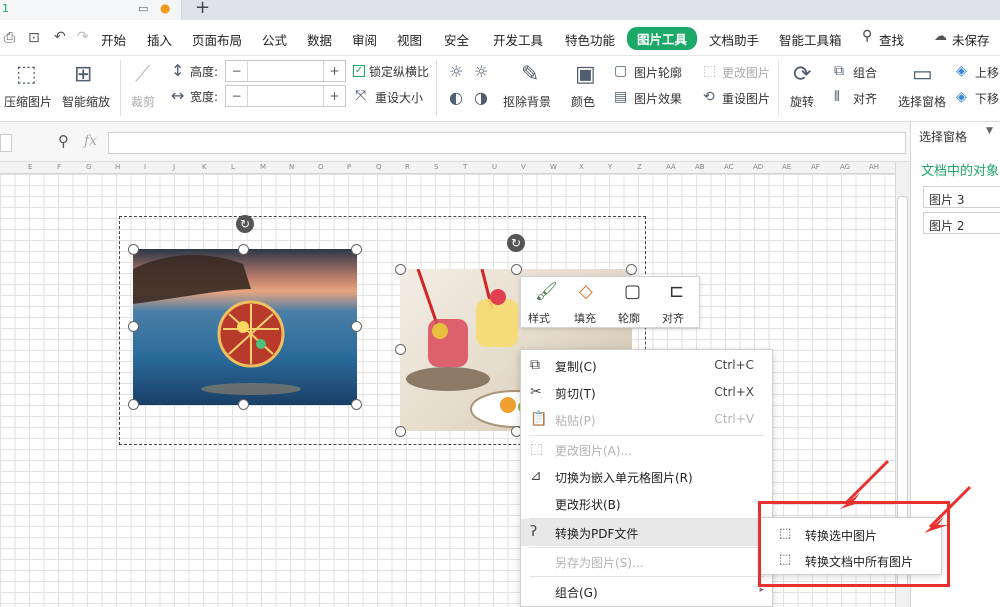 The width and height of the screenshot is (1000, 607). What do you see at coordinates (961, 223) in the screenshot?
I see `object-item-picture-2: 图片 2` at bounding box center [961, 223].